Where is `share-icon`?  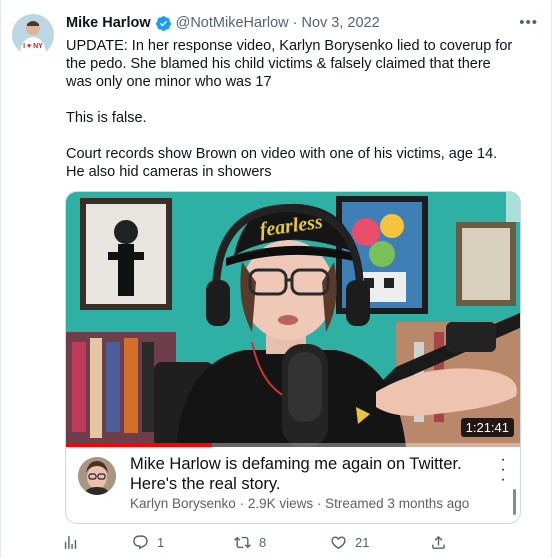
share-icon is located at coordinates (438, 542).